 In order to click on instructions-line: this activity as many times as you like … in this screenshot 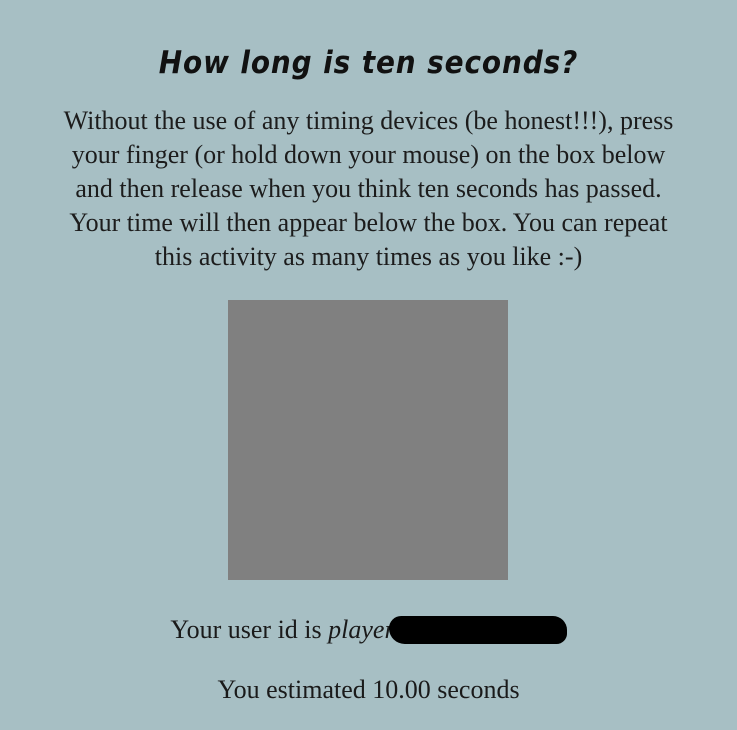, I will do `click(368, 256)`.